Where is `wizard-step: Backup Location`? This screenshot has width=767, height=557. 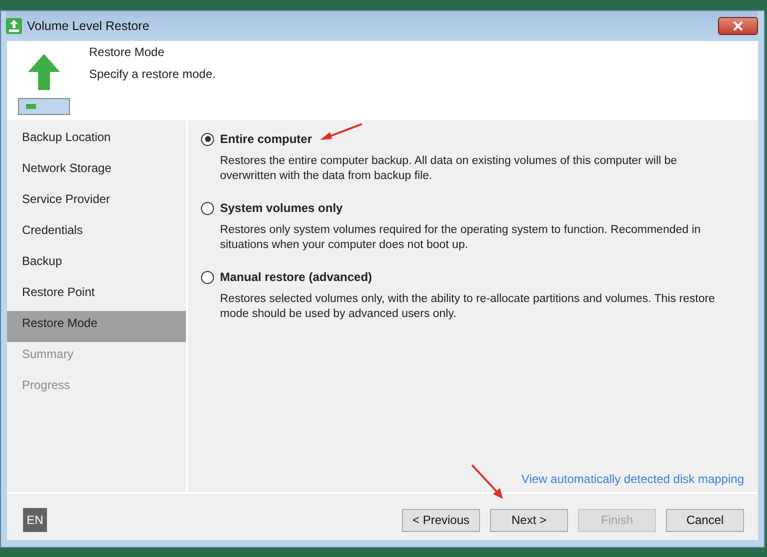 wizard-step: Backup Location is located at coordinates (96, 140).